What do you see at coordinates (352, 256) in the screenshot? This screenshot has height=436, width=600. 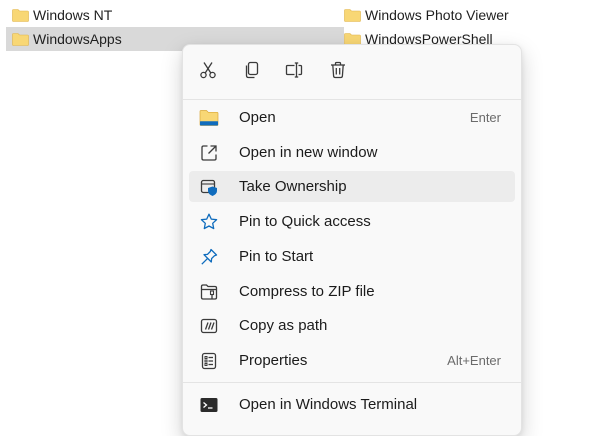 I see `menu-item-pin-to-start: Pin to Start` at bounding box center [352, 256].